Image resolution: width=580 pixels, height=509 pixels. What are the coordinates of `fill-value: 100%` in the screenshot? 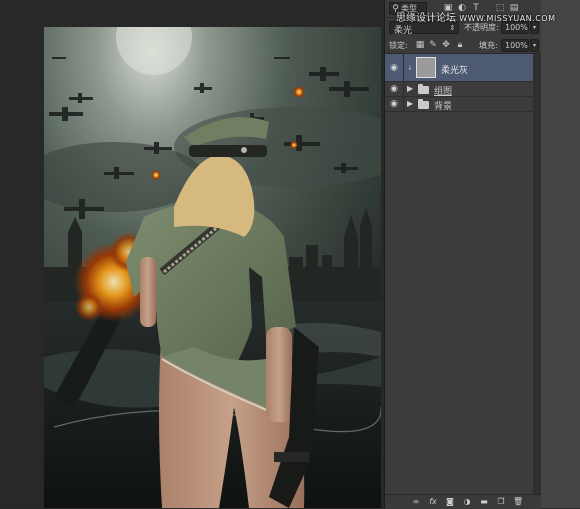 It's located at (516, 45).